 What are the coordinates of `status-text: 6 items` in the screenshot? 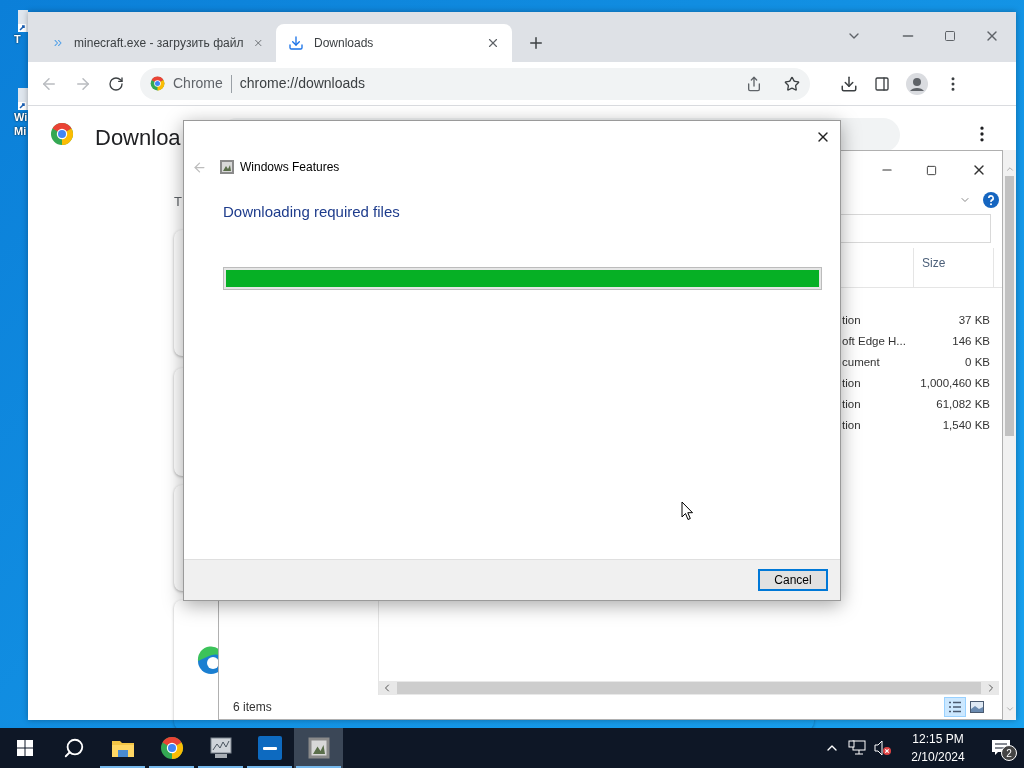 It's located at (252, 707).